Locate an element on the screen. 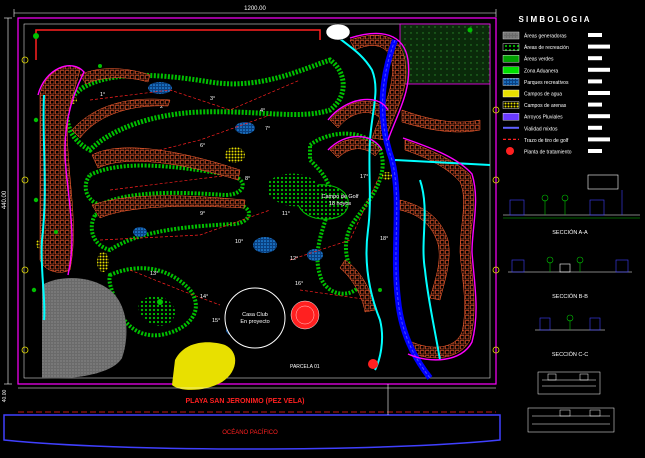 This screenshot has height=458, width=645. seccion-label: PARCELA 01 is located at coordinates (305, 367).